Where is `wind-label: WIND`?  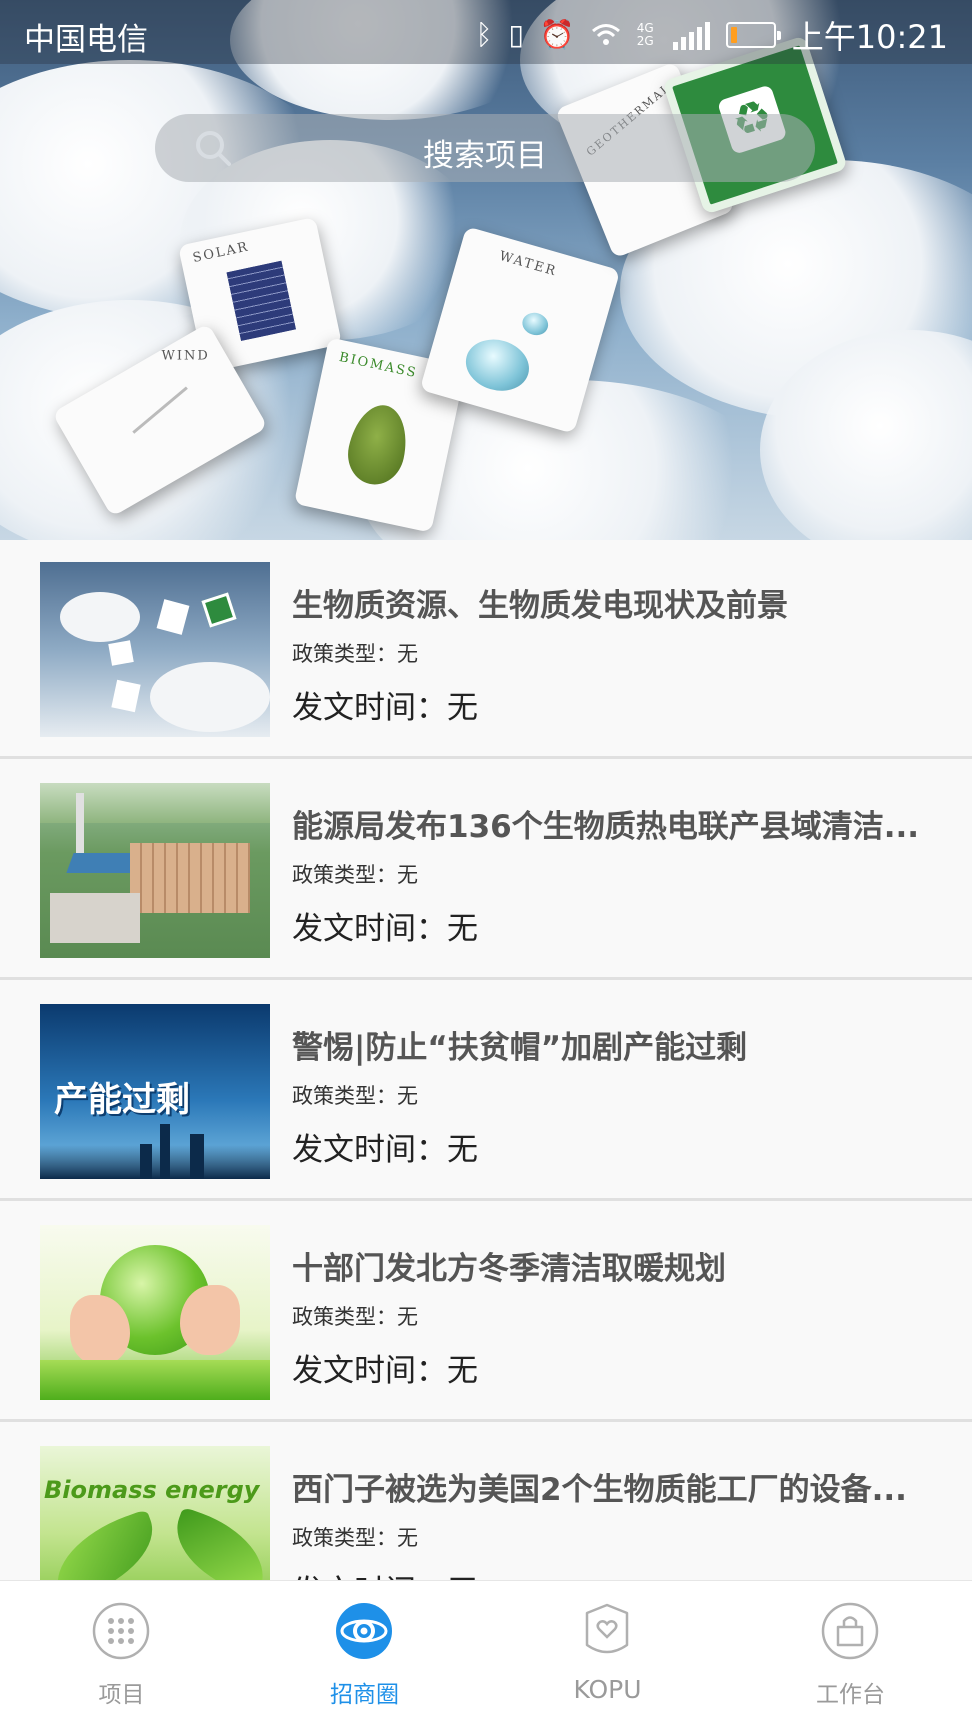
wind-label: WIND is located at coordinates (185, 356).